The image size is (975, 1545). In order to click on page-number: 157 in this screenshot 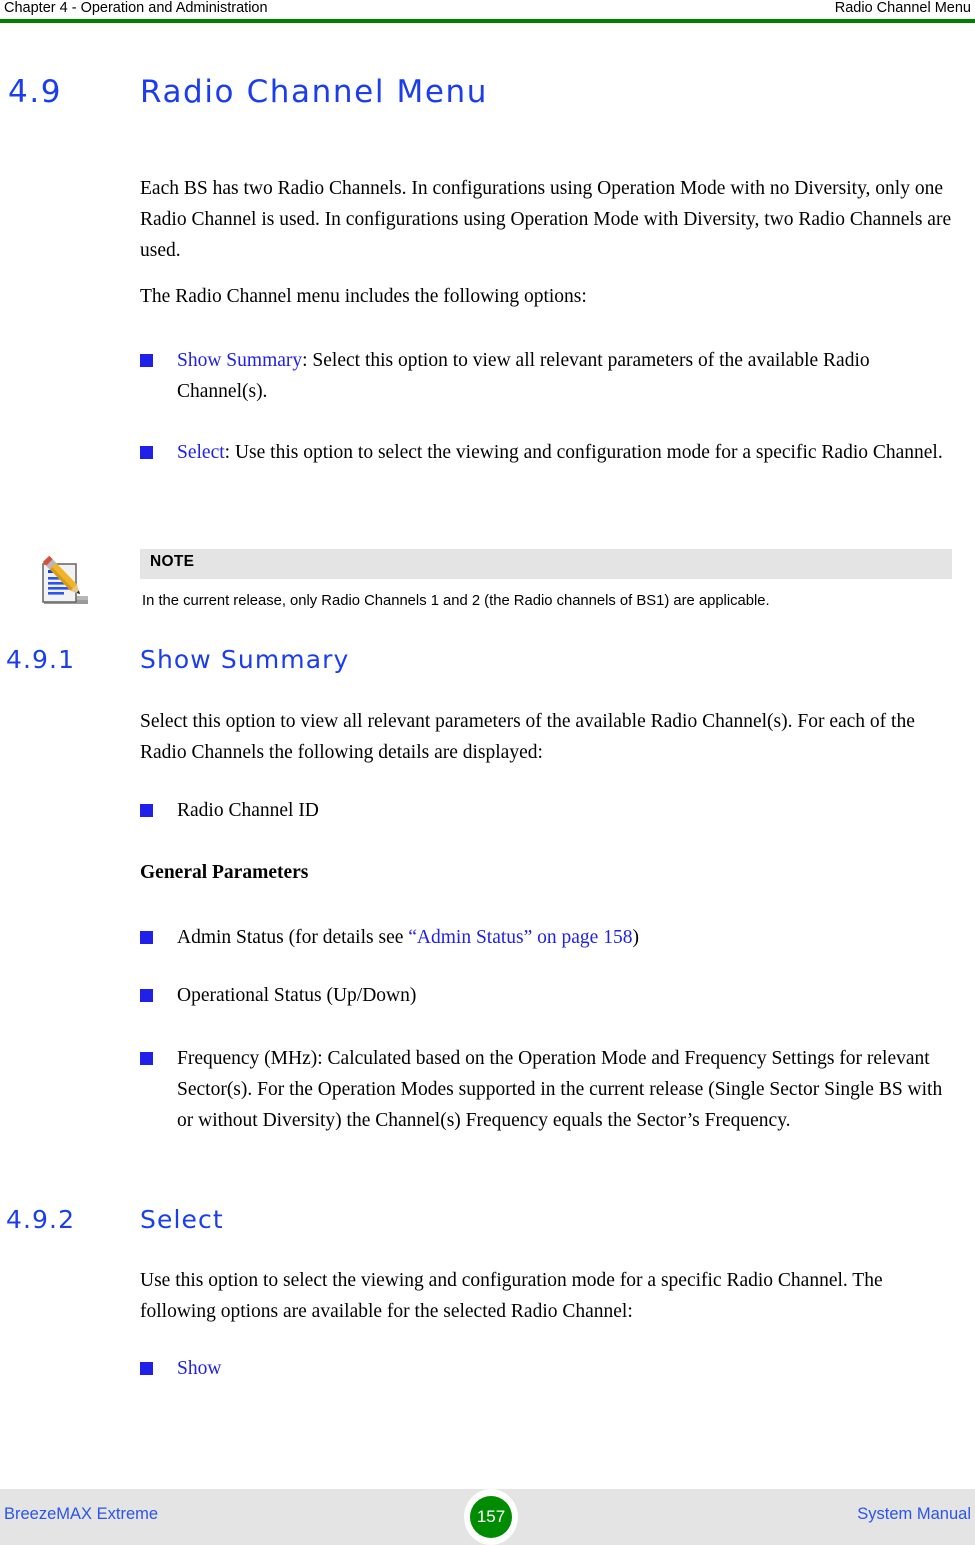, I will do `click(491, 1516)`.